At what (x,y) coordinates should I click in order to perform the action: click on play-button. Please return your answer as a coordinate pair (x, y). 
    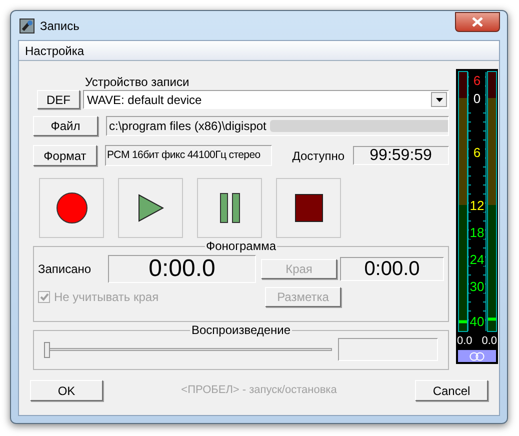
    Looking at the image, I should click on (150, 208).